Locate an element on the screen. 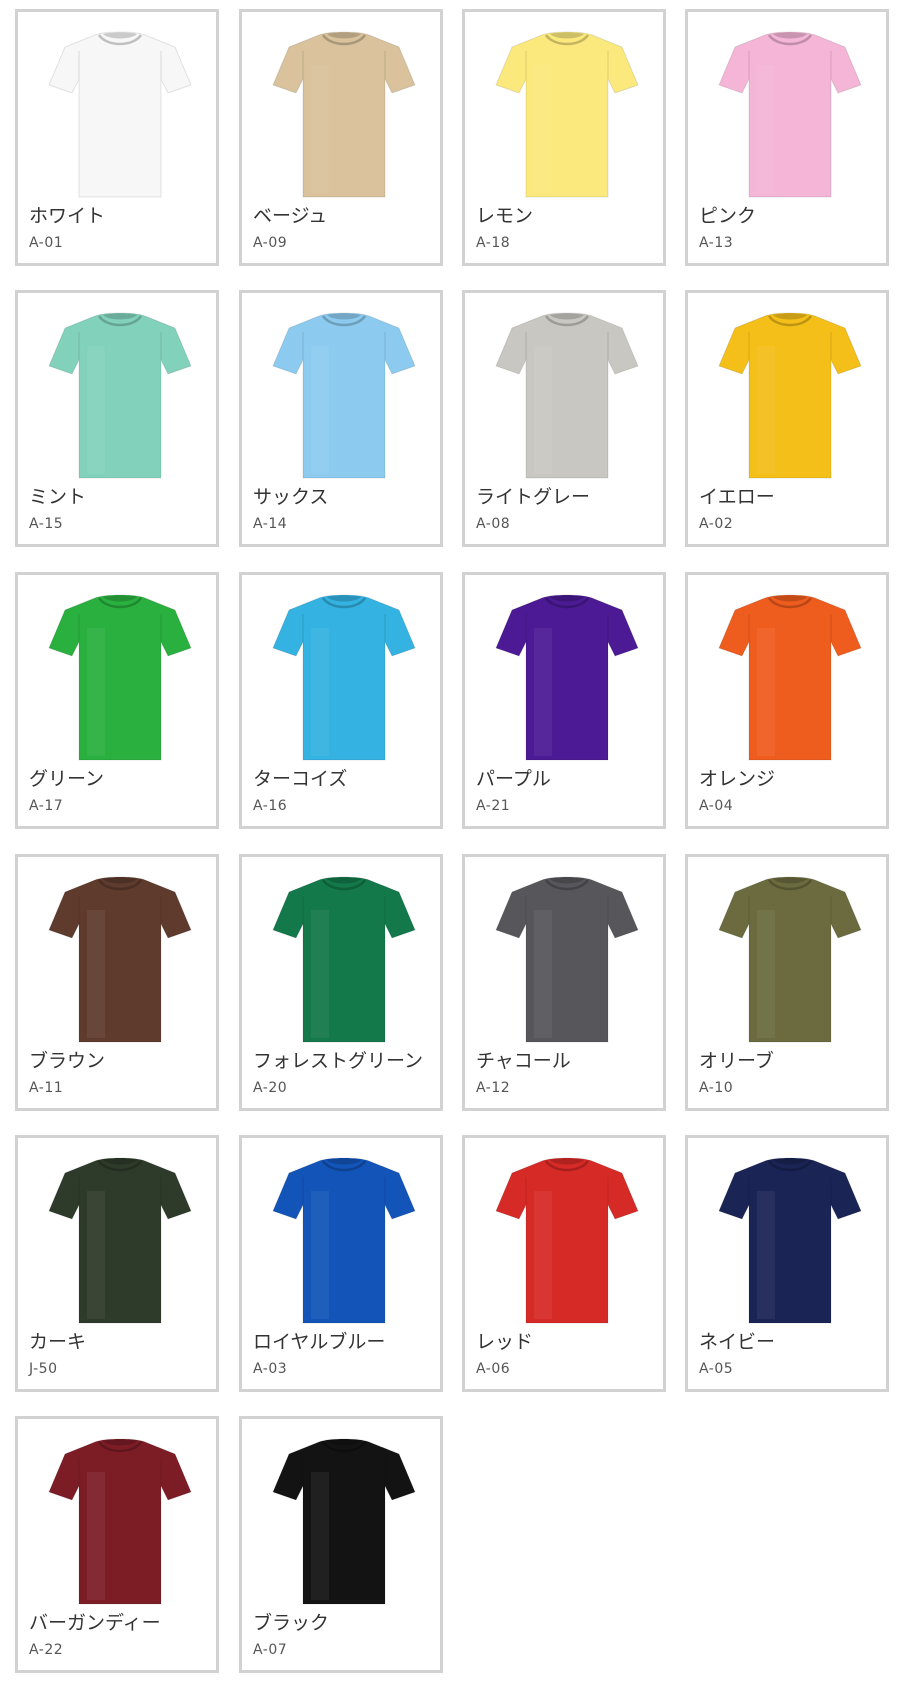 This screenshot has height=1684, width=900. color-card: ミント A-15 is located at coordinates (117, 418).